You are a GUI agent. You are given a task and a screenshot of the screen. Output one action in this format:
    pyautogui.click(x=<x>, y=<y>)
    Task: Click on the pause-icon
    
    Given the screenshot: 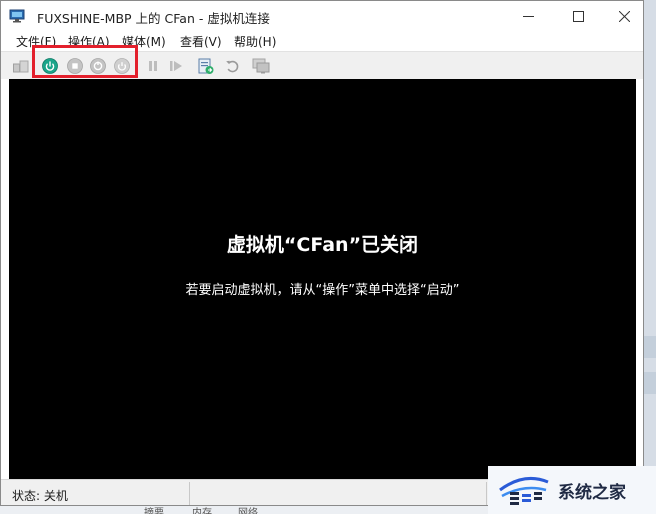 What is the action you would take?
    pyautogui.click(x=153, y=66)
    